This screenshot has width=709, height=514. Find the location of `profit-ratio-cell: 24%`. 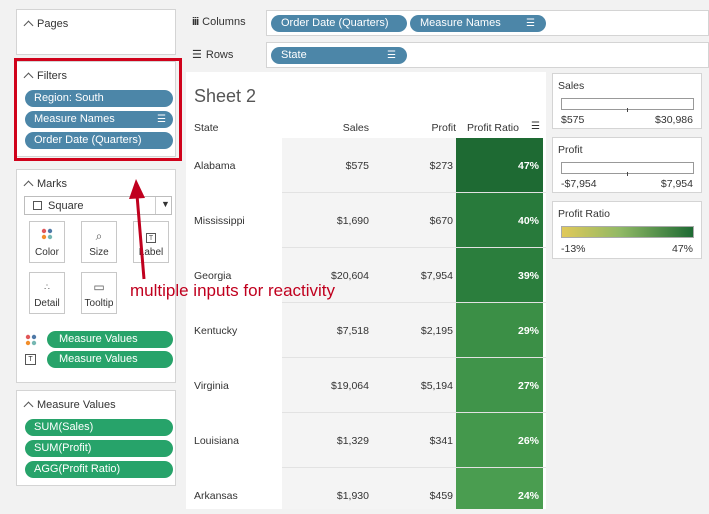

profit-ratio-cell: 24% is located at coordinates (499, 488).